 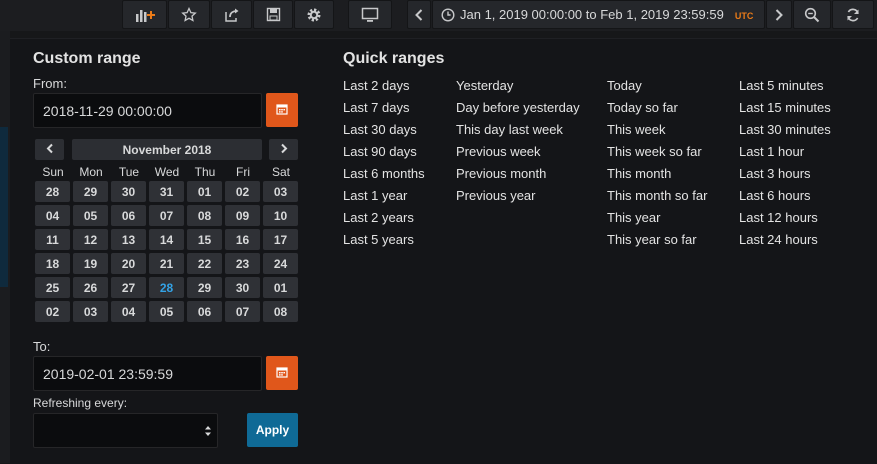 I want to click on quick-range-link: Last 1 hour, so click(x=771, y=151).